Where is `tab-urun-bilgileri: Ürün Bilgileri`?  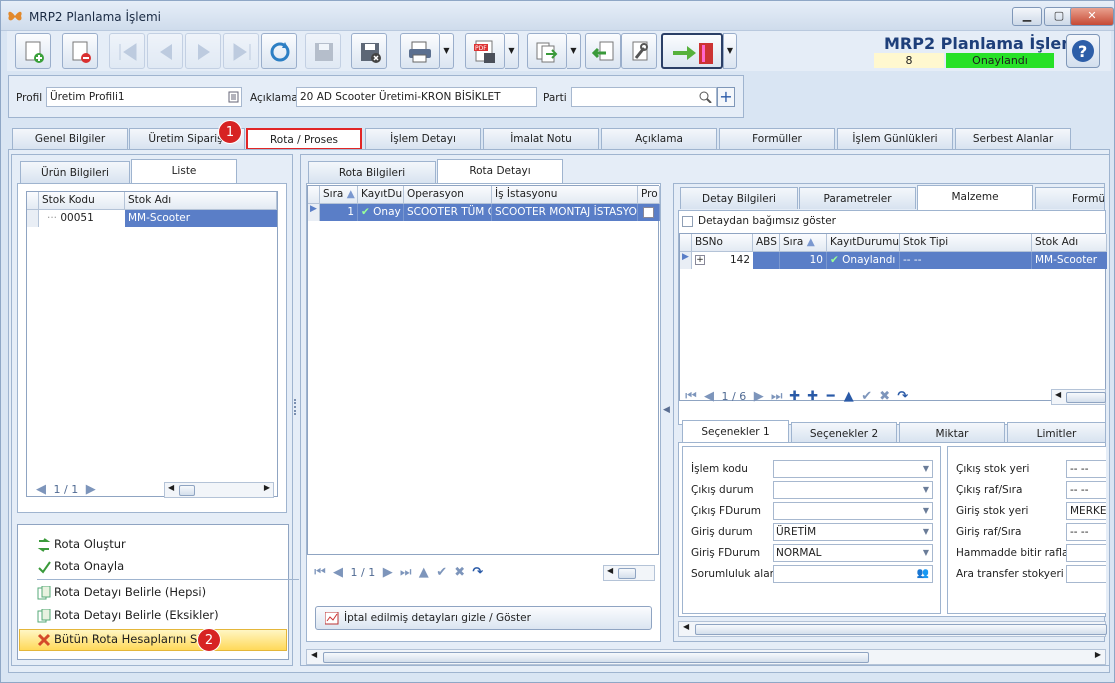
tab-urun-bilgileri: Ürün Bilgileri is located at coordinates (75, 172).